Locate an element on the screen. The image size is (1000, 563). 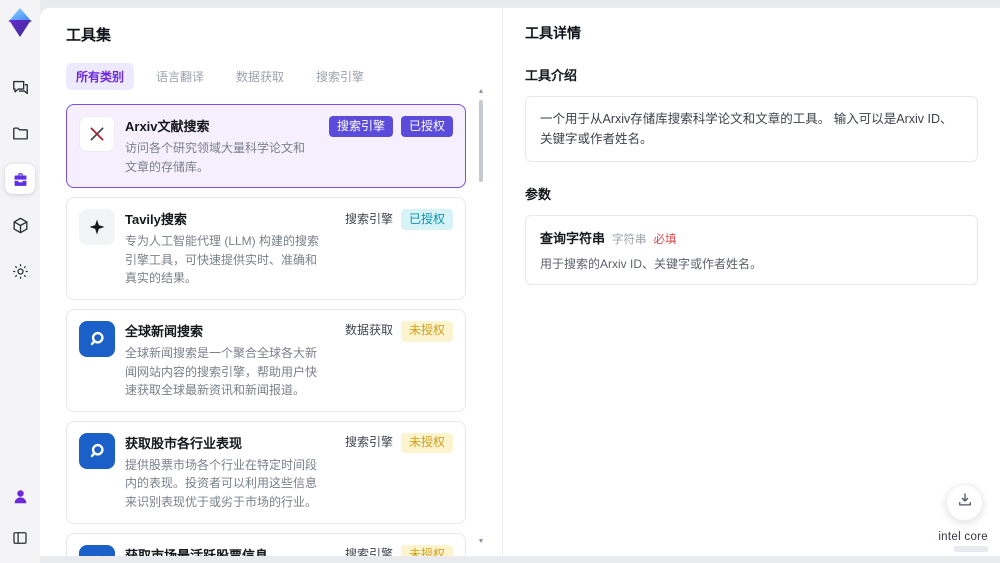
chat-icon is located at coordinates (20, 87).